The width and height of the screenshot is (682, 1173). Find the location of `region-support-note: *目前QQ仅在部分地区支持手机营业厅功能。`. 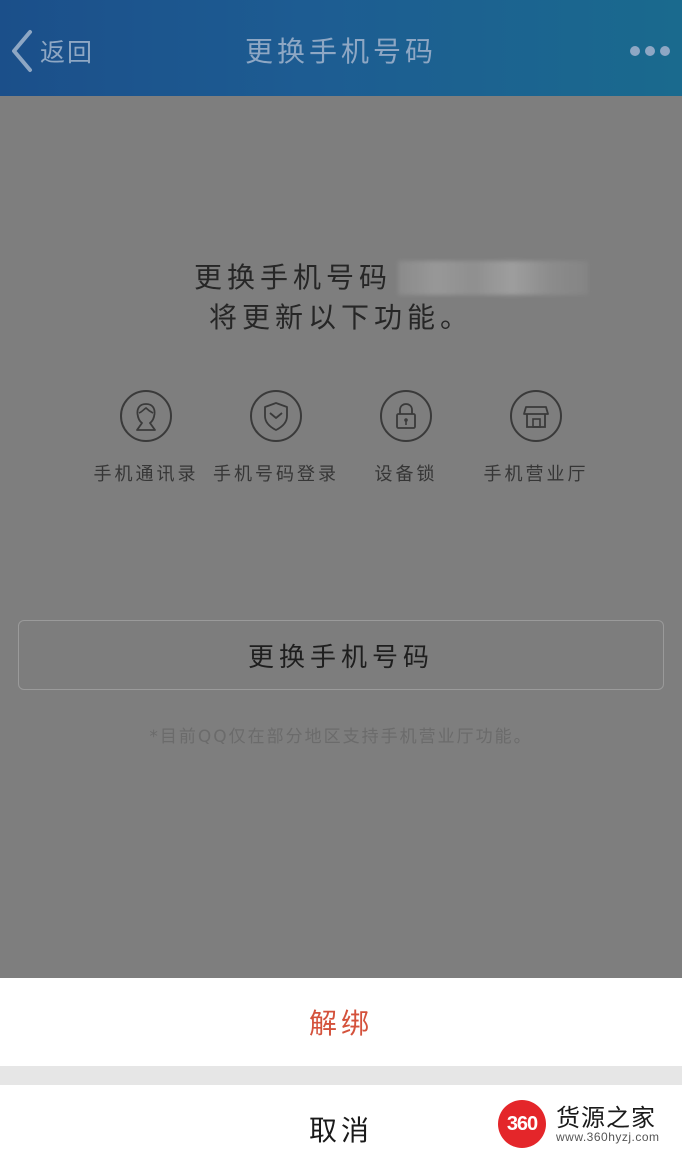

region-support-note: *目前QQ仅在部分地区支持手机营业厅功能。 is located at coordinates (341, 737).